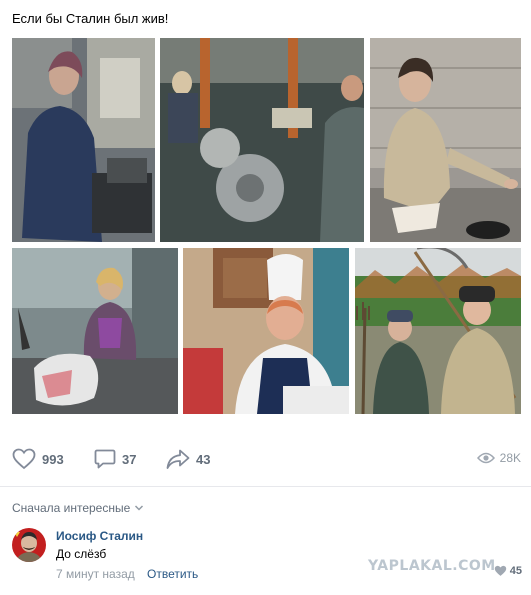  What do you see at coordinates (172, 574) in the screenshot?
I see `reply-button: Ответить` at bounding box center [172, 574].